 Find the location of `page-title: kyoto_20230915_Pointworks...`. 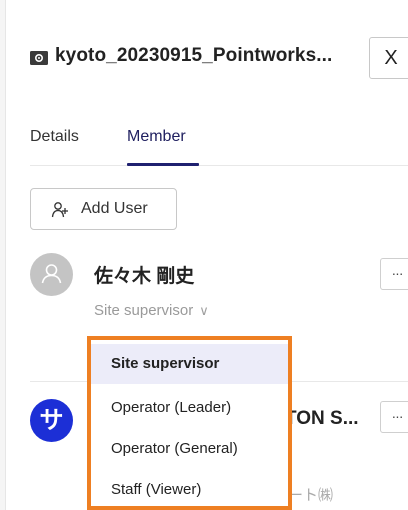

page-title: kyoto_20230915_Pointworks... is located at coordinates (194, 55).